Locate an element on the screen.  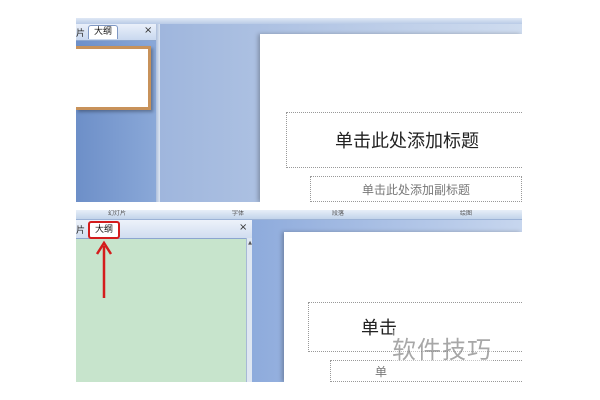
red-arrow-icon is located at coordinates (104, 269).